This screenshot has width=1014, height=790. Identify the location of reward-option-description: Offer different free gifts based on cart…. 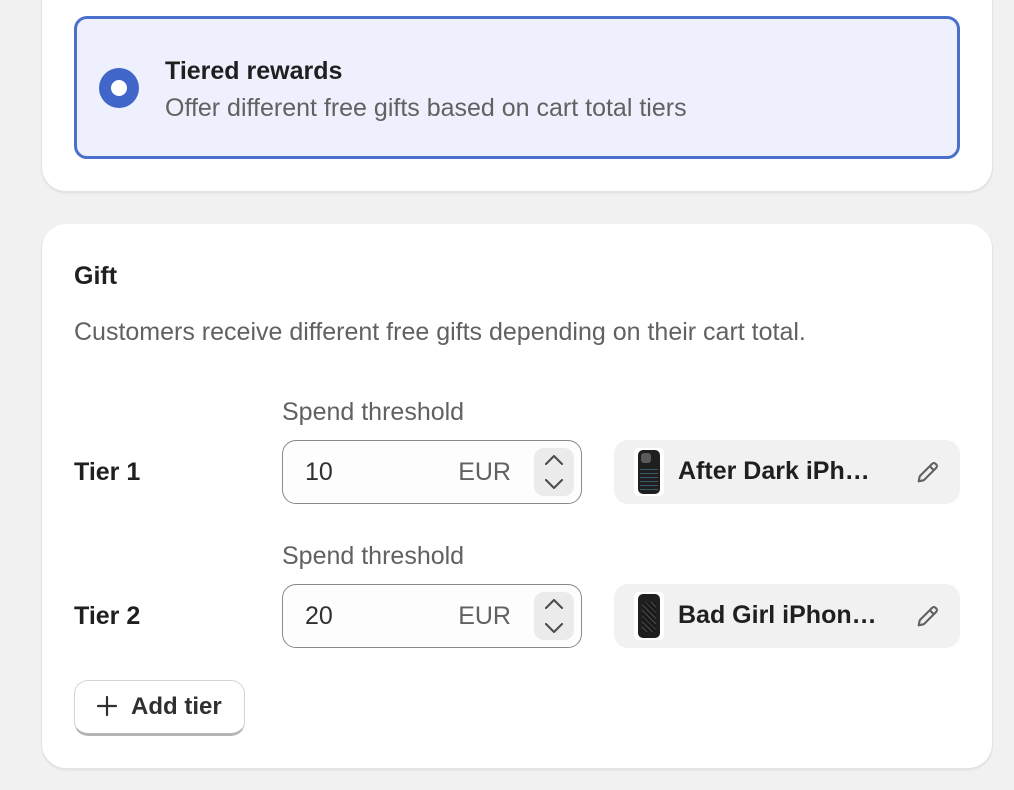
(426, 108).